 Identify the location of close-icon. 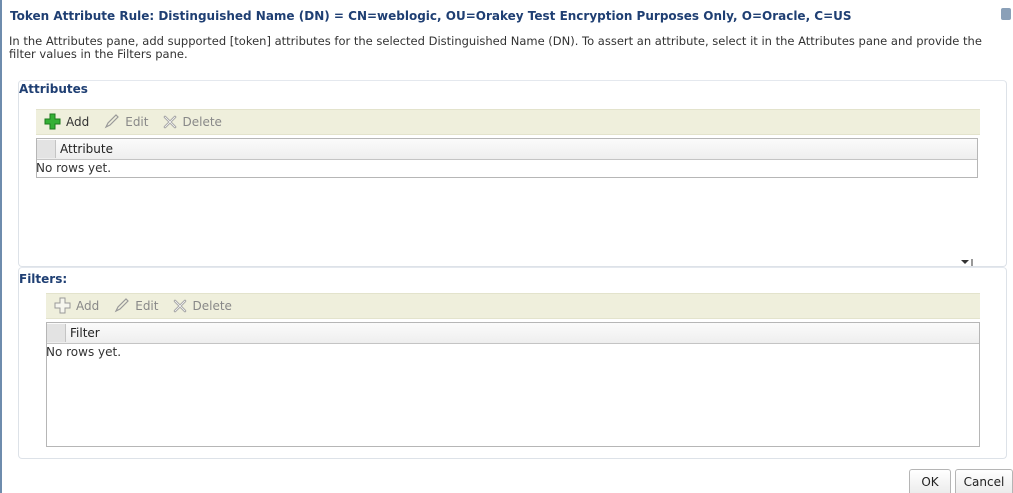
(1006, 14).